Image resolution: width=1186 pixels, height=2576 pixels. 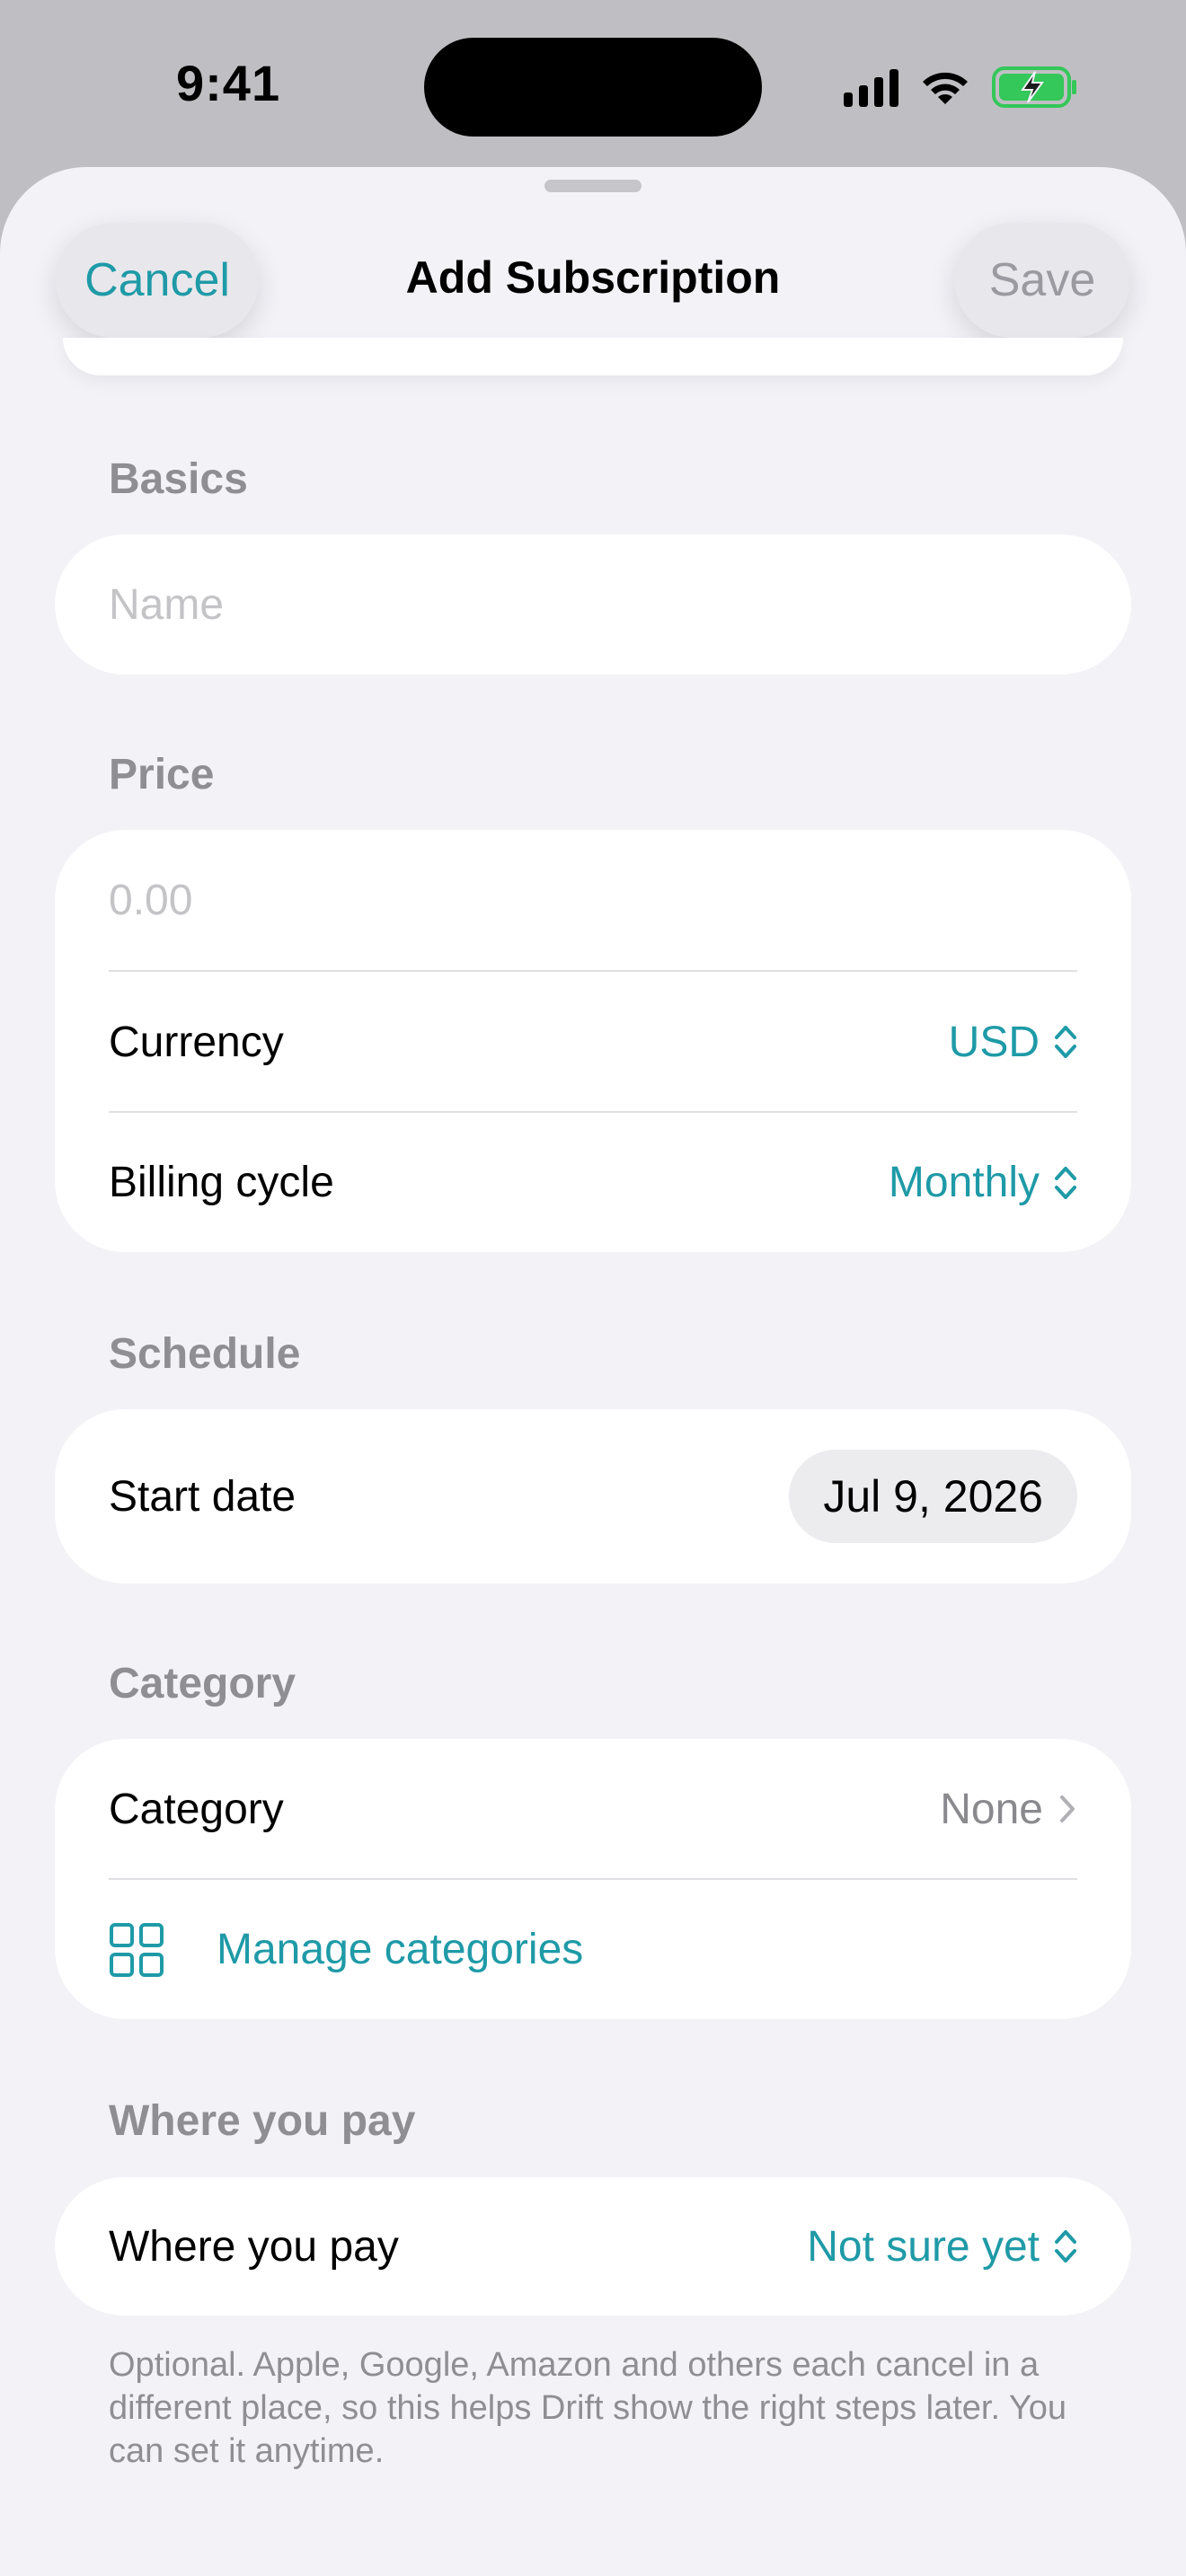 I want to click on billing-cycle-row: Billing cycle Monthly, so click(x=593, y=1182).